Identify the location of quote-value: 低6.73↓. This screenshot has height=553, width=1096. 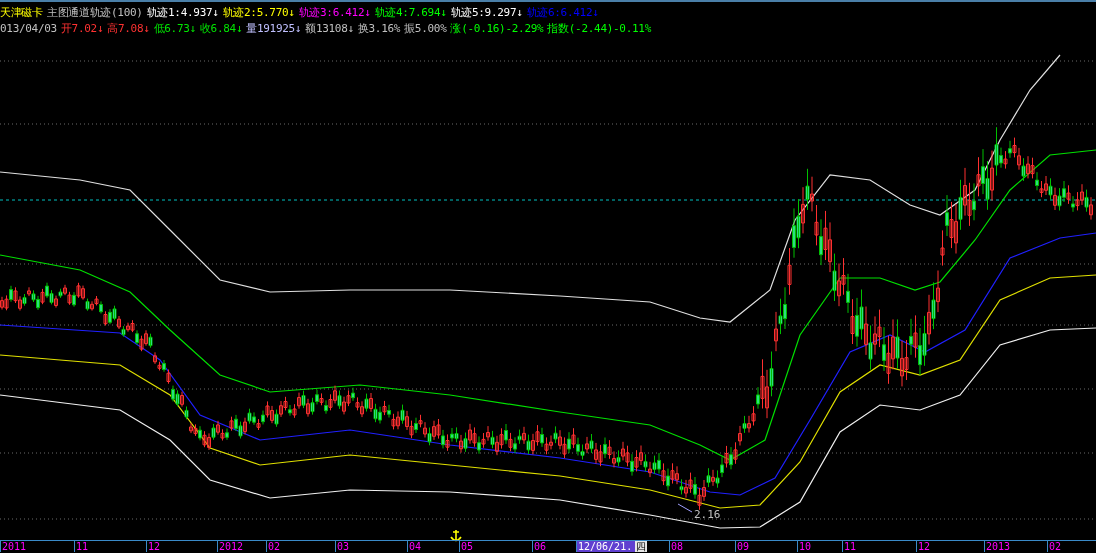
(174, 28).